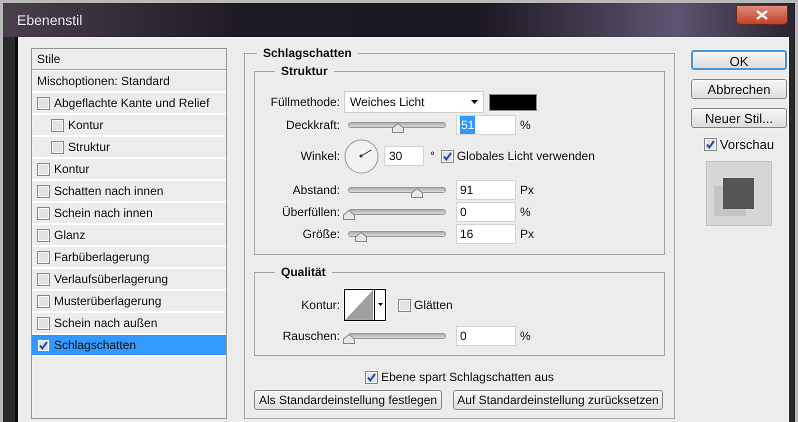  Describe the element at coordinates (129, 236) in the screenshot. I see `style-list-item: Glanz` at that location.